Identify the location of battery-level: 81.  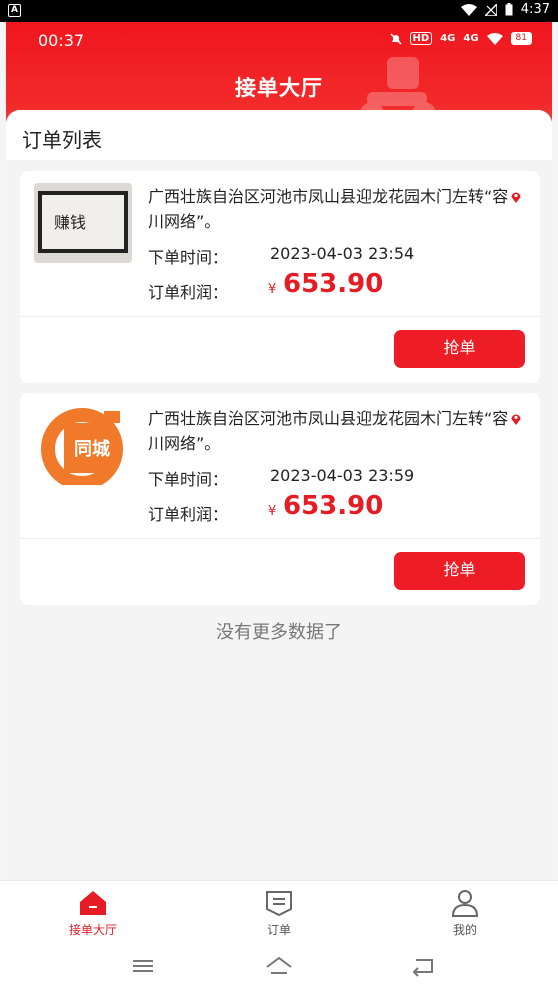
(521, 38).